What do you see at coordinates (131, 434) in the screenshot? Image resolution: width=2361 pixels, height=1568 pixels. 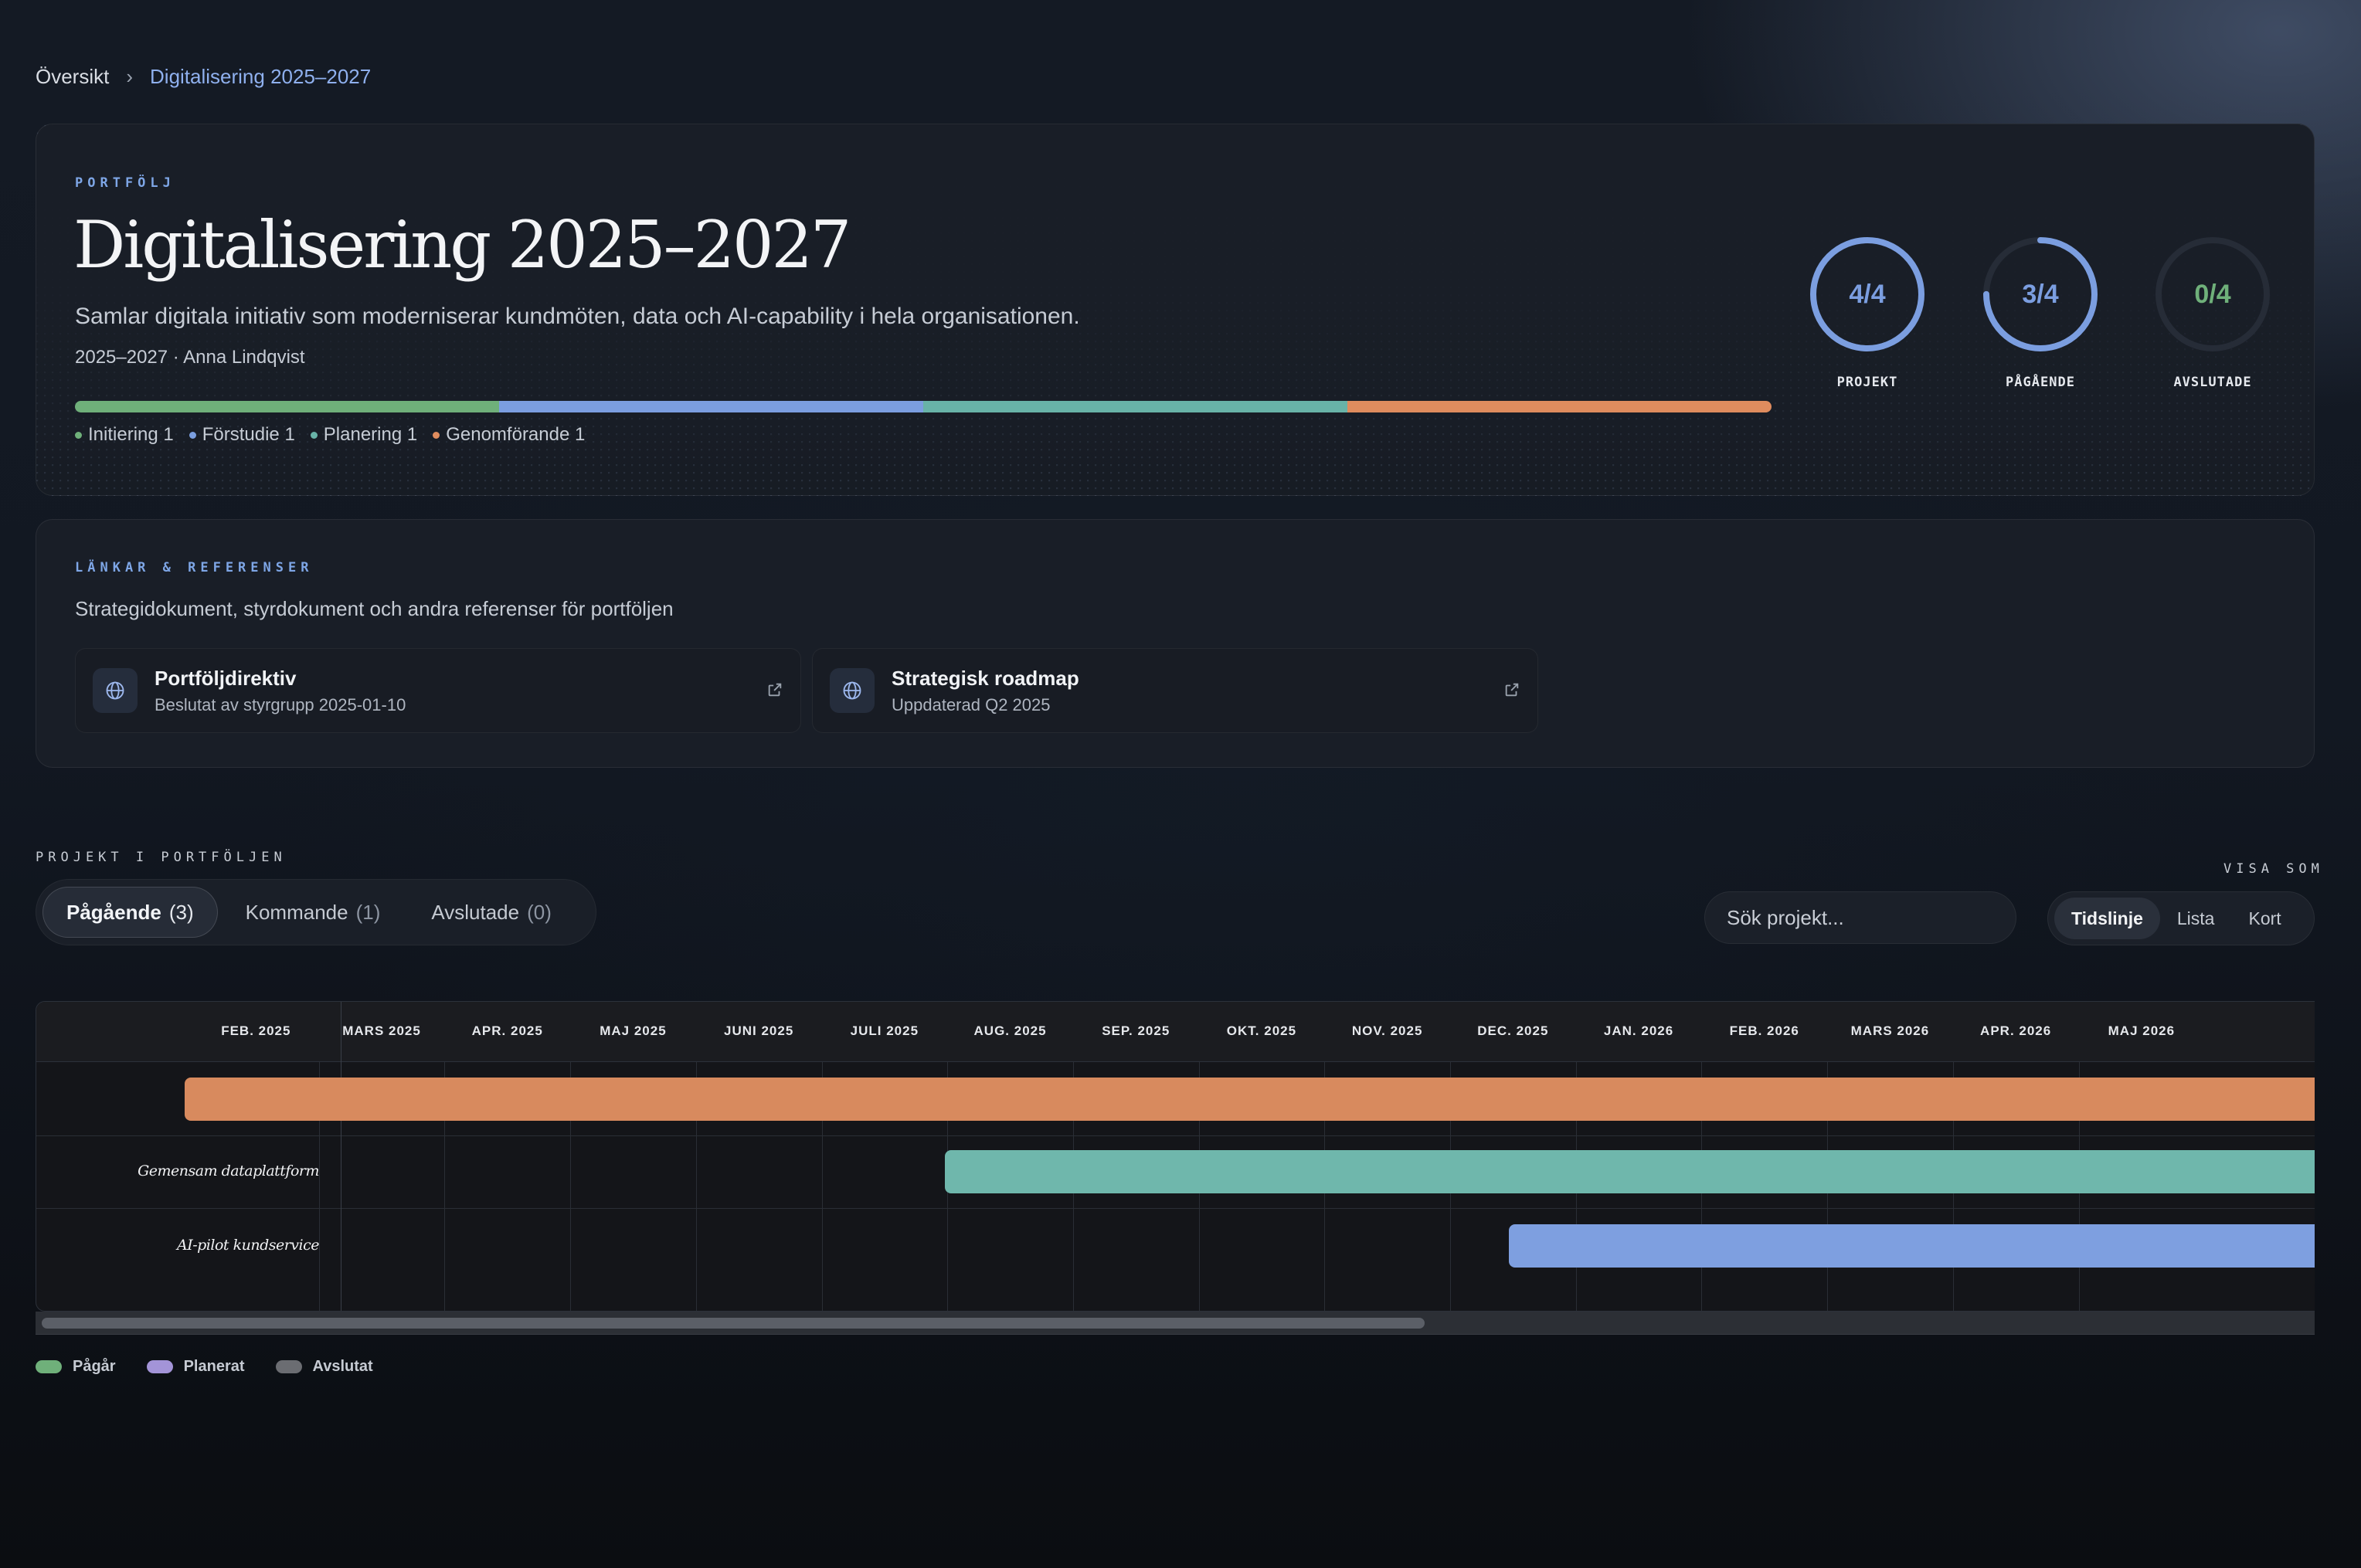 I see `phase-legend-label: Initiering 1` at bounding box center [131, 434].